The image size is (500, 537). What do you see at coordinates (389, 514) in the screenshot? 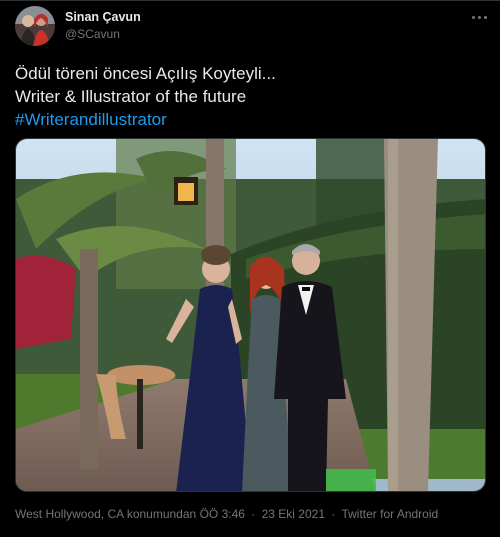
I see `source-link: Twitter for Android` at bounding box center [389, 514].